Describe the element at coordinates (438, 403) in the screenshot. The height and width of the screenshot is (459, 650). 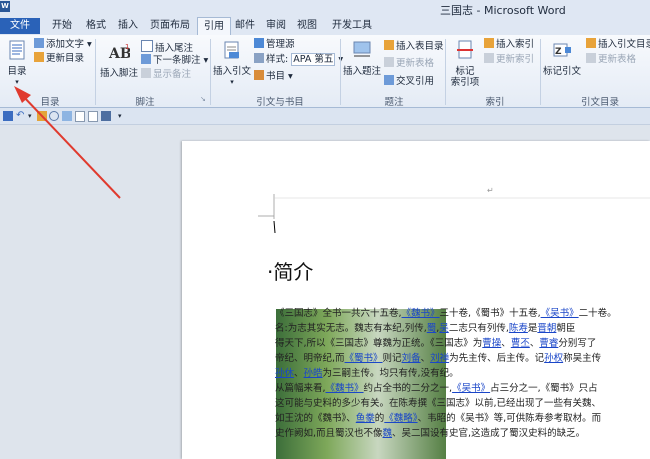
I see `paragraph-line: 这可能与史料的多少有关。在陈寿撰《三国志》以前,已经出现了一些有关魏、` at that location.